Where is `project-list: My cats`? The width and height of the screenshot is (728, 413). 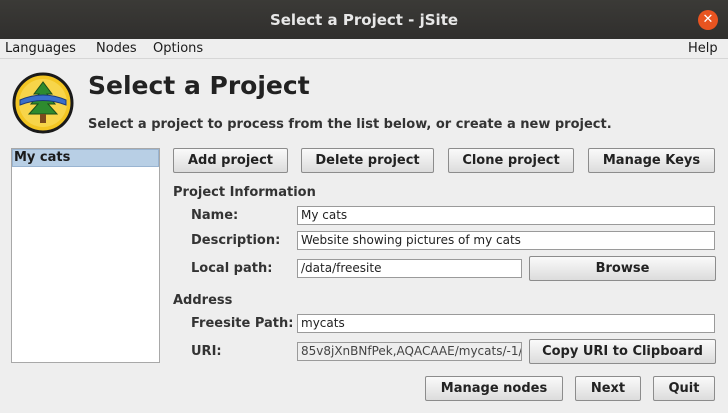
project-list: My cats is located at coordinates (85, 255).